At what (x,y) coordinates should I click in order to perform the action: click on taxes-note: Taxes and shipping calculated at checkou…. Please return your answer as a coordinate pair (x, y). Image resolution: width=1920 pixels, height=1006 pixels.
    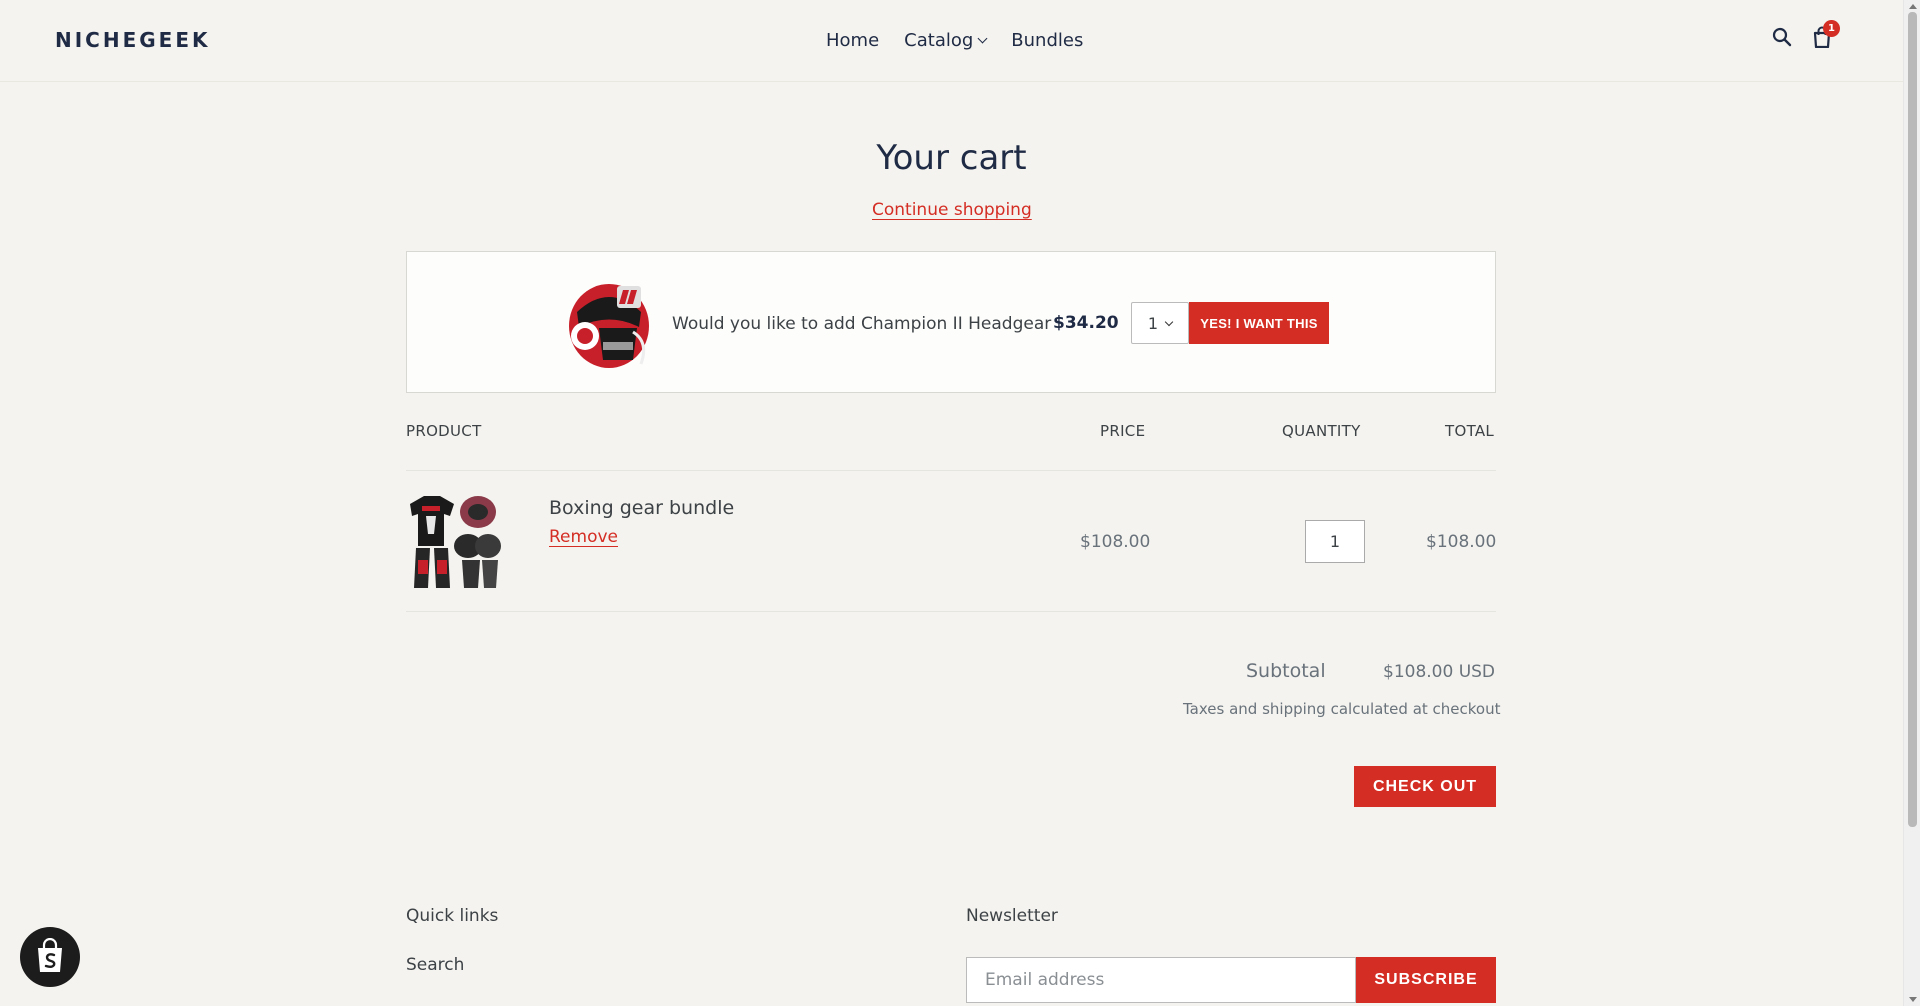
    Looking at the image, I should click on (1342, 709).